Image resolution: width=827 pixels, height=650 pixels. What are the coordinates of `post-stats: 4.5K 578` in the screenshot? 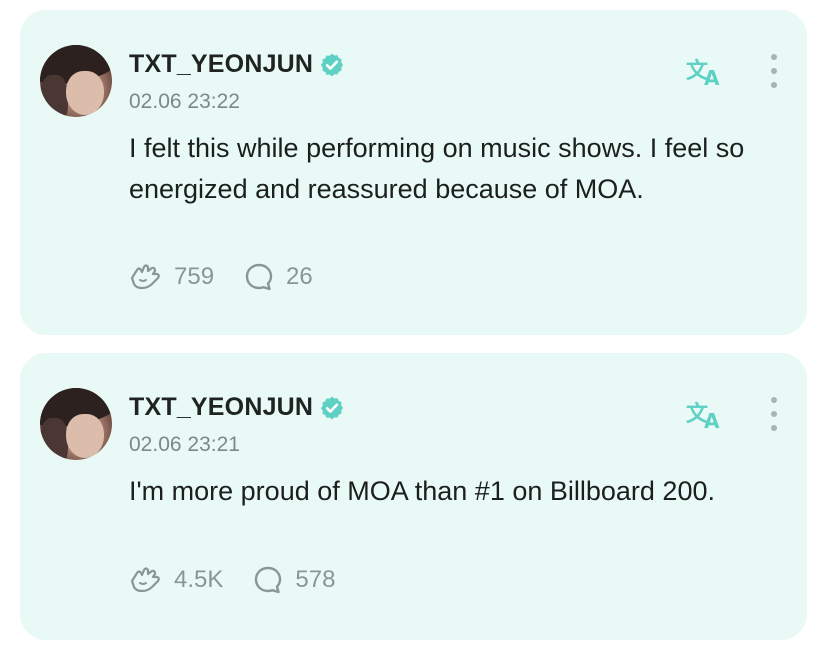 It's located at (246, 580).